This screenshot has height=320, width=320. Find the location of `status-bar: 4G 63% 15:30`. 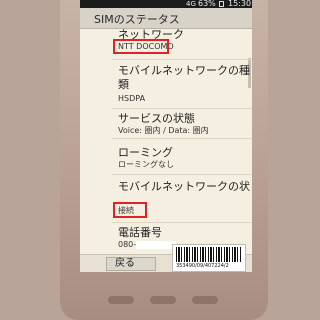

status-bar: 4G 63% 15:30 is located at coordinates (166, 4).